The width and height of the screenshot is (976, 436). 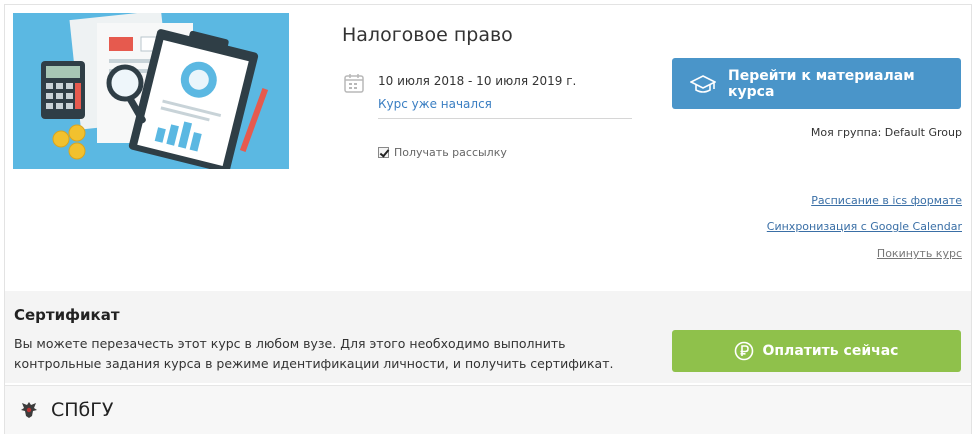 What do you see at coordinates (744, 351) in the screenshot?
I see `ruble-icon` at bounding box center [744, 351].